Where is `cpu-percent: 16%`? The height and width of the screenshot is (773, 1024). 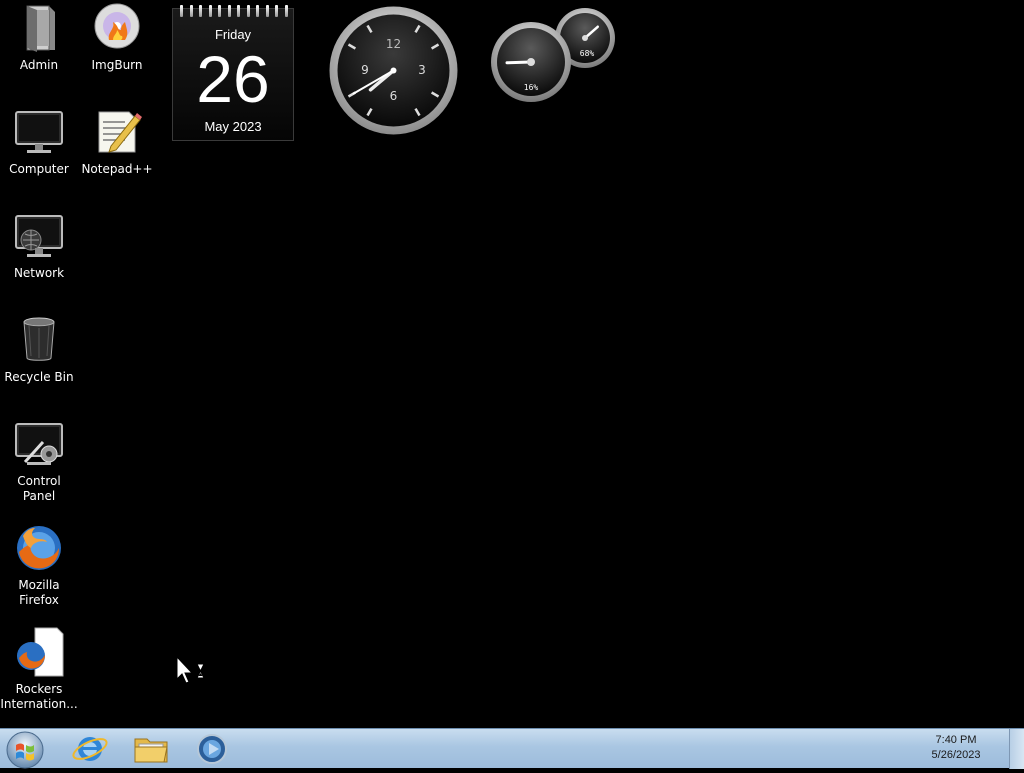 cpu-percent: 16% is located at coordinates (531, 87).